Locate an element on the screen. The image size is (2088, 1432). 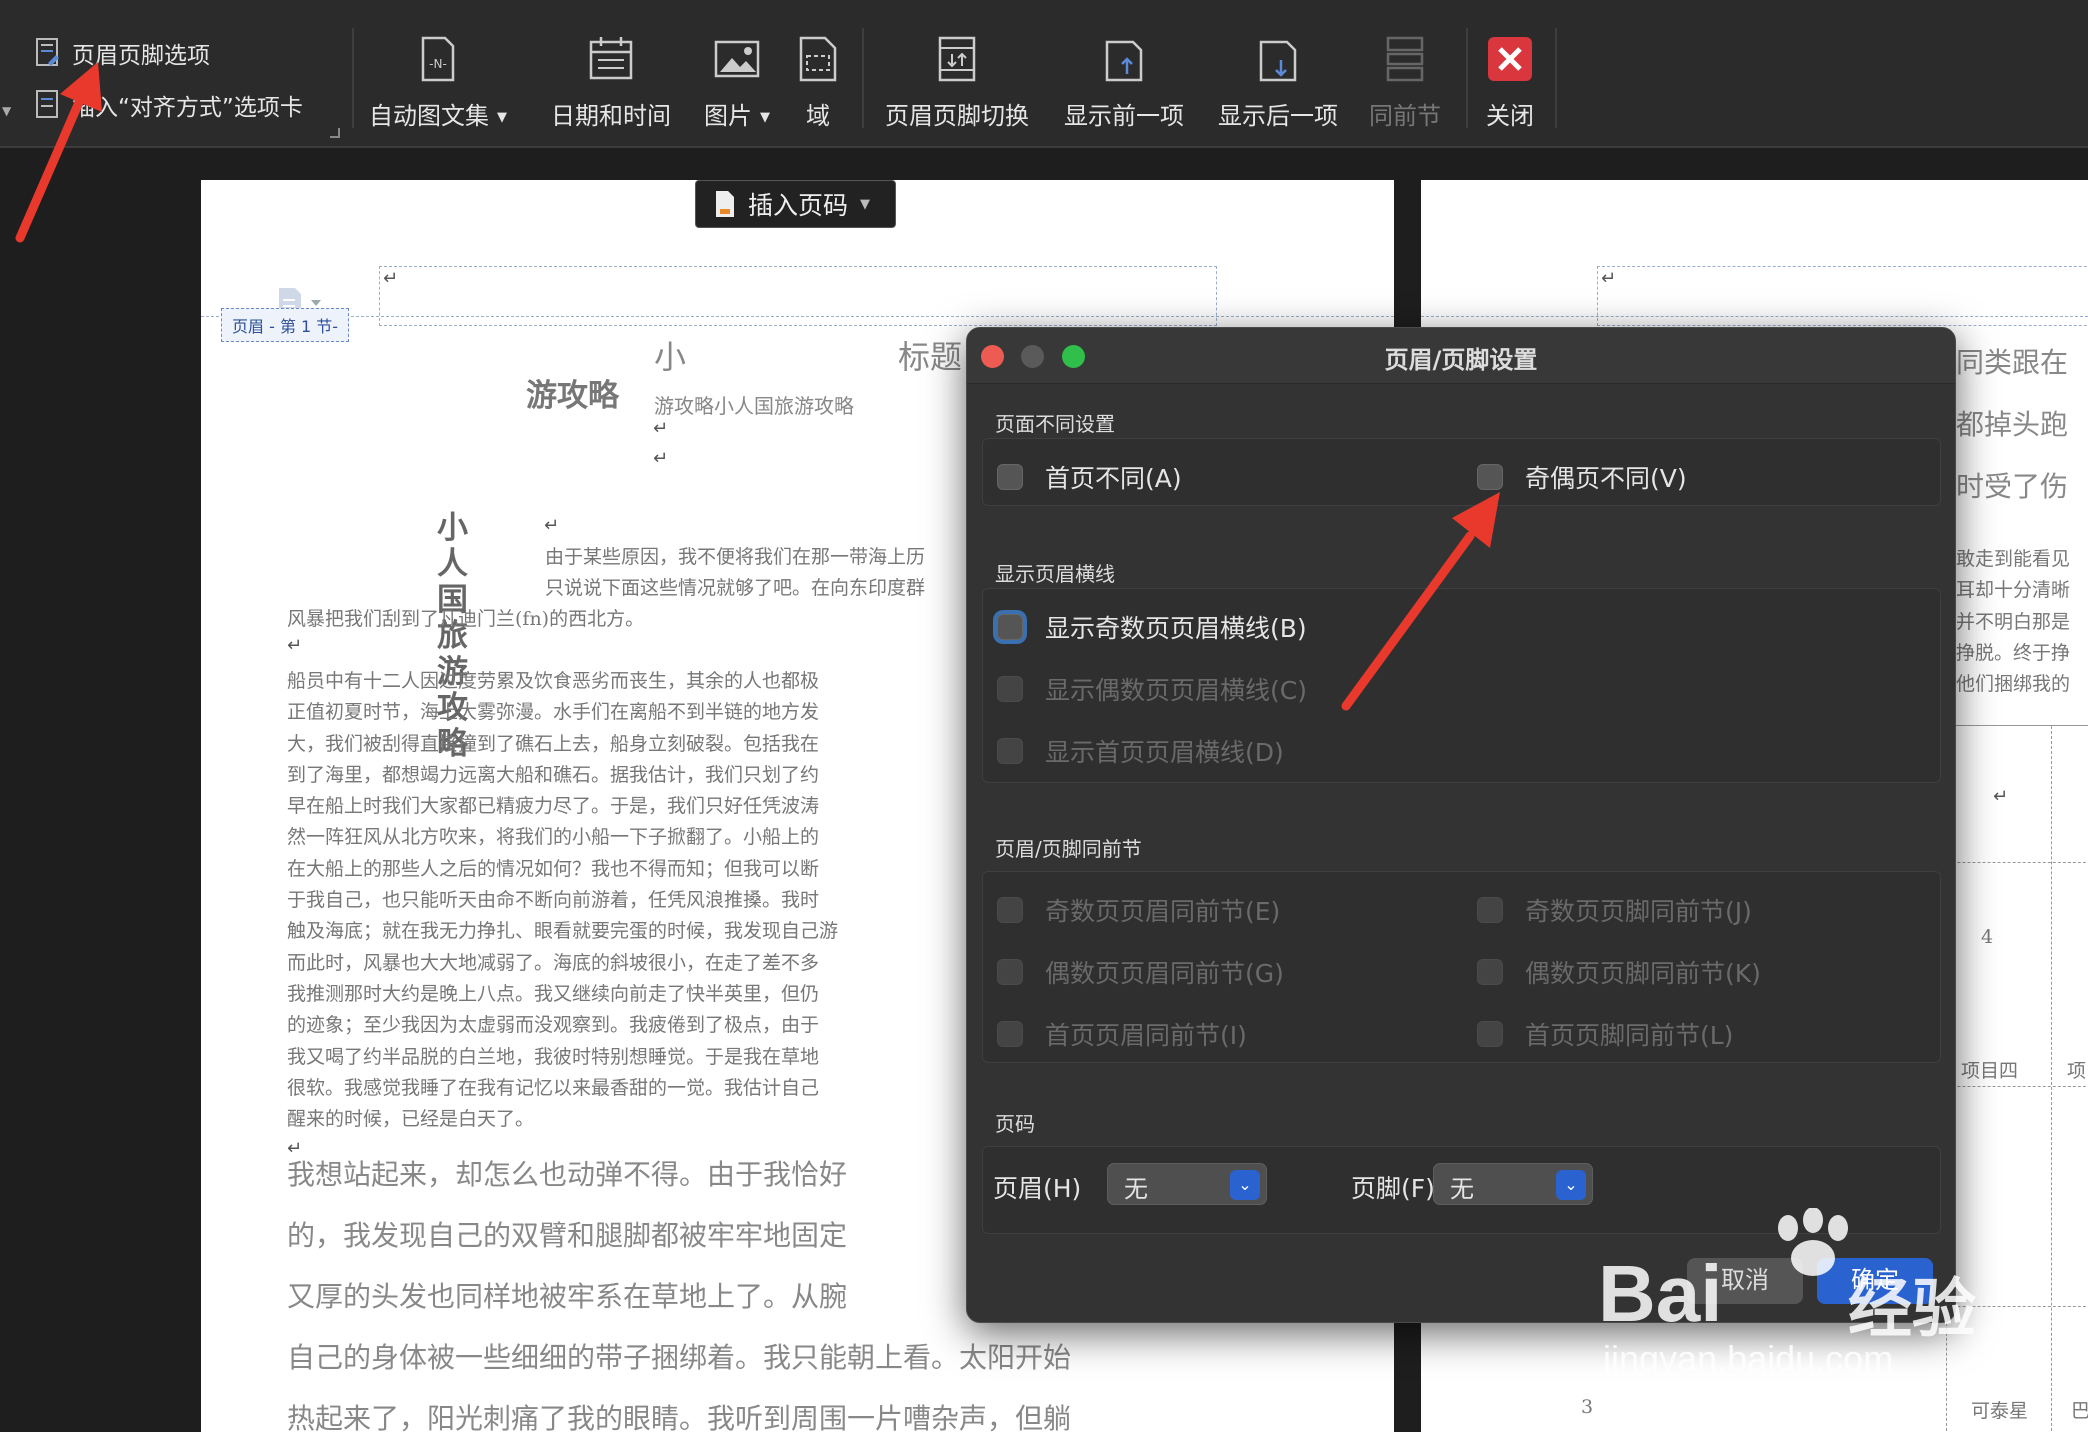
date-time-label: 日期和时间 is located at coordinates (611, 116).